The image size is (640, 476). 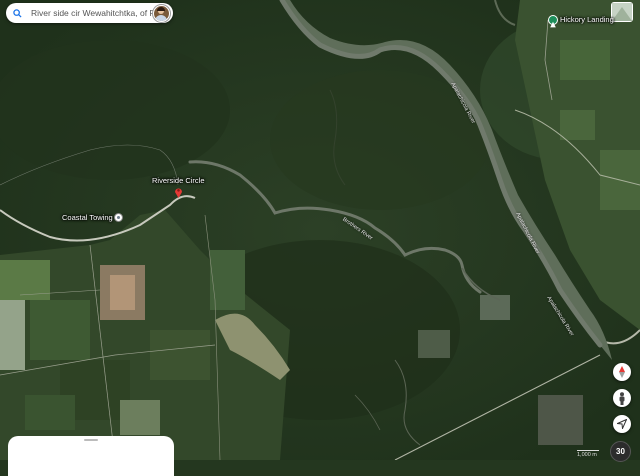 What do you see at coordinates (553, 21) in the screenshot?
I see `park-icon` at bounding box center [553, 21].